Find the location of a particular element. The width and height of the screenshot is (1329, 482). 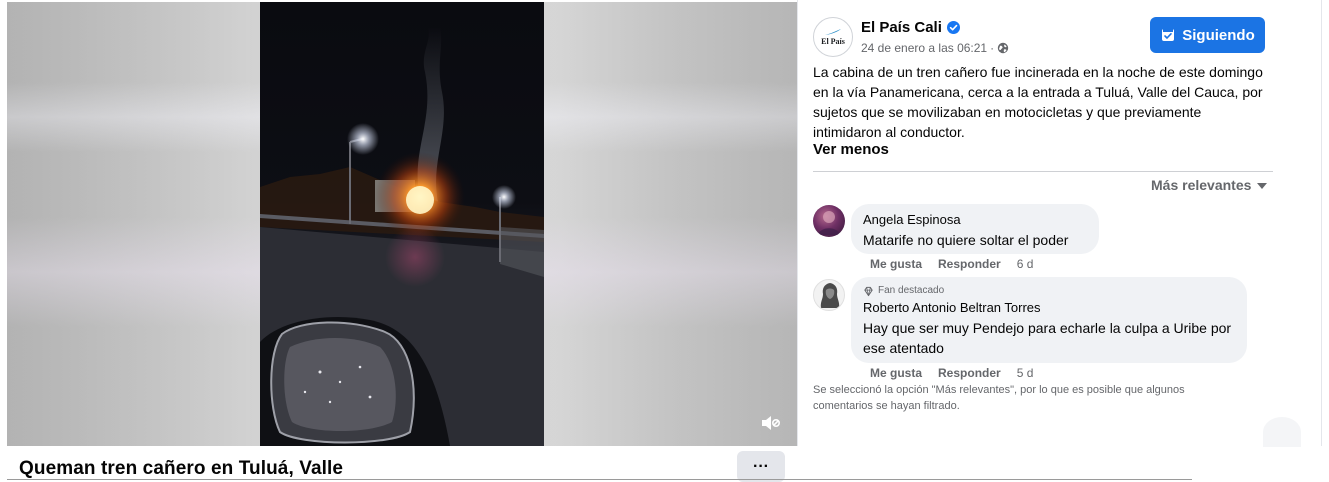

scroll-button-edge is located at coordinates (1282, 432).